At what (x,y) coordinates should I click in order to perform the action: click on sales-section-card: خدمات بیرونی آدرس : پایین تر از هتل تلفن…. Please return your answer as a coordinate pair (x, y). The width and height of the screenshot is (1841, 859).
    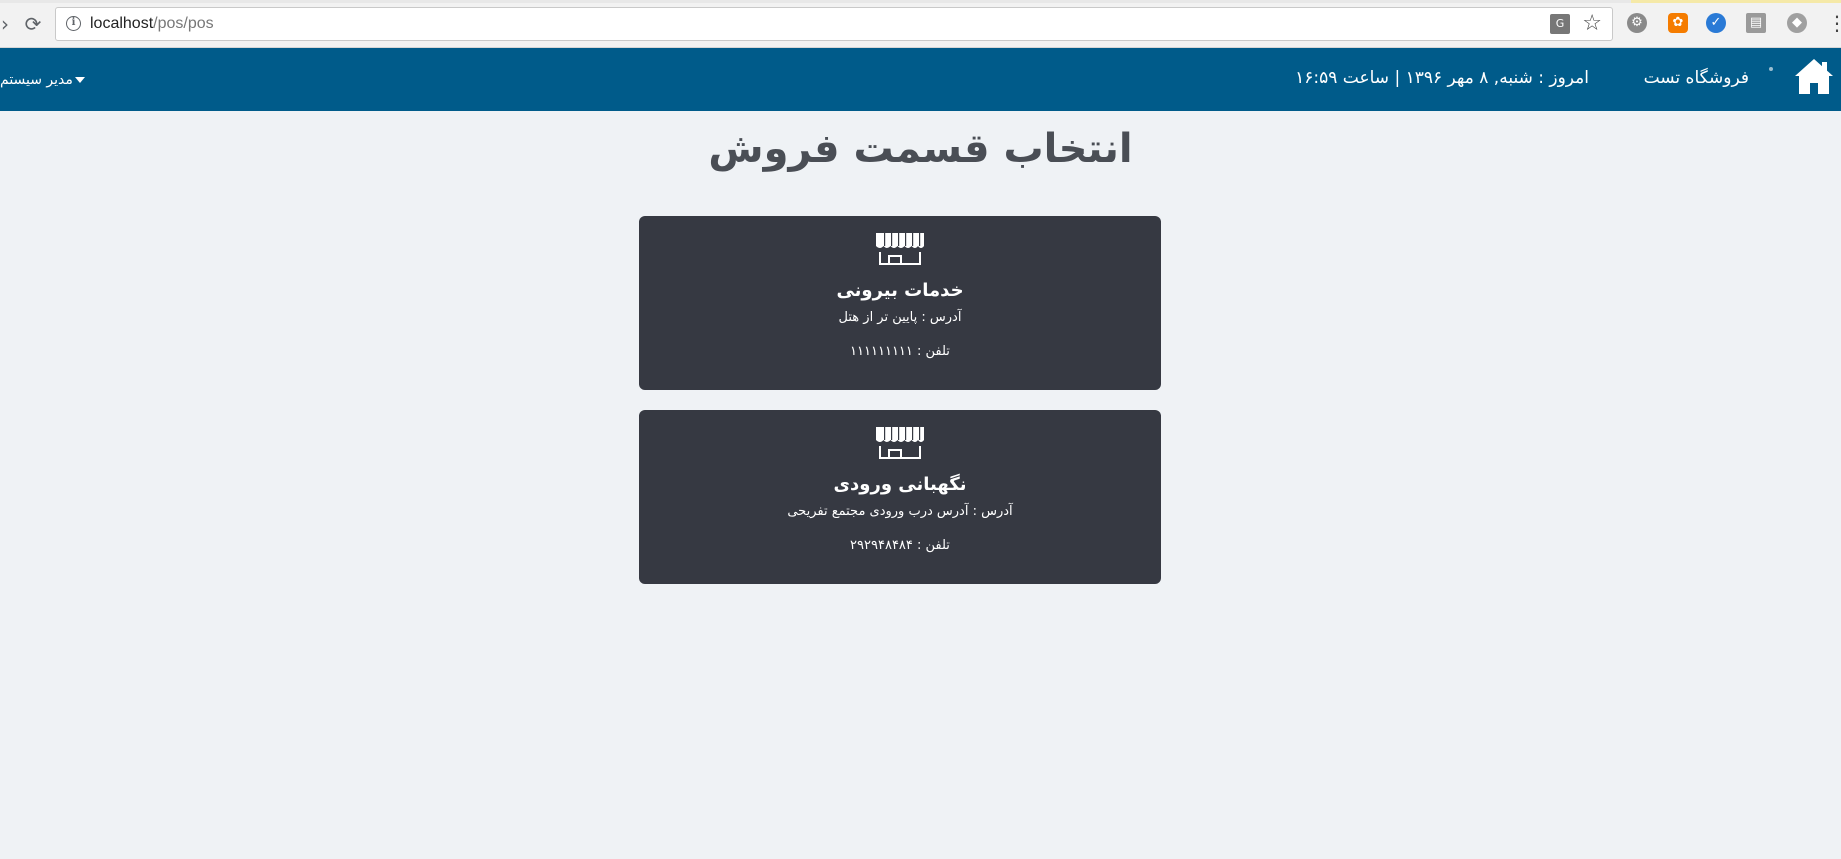
    Looking at the image, I should click on (900, 303).